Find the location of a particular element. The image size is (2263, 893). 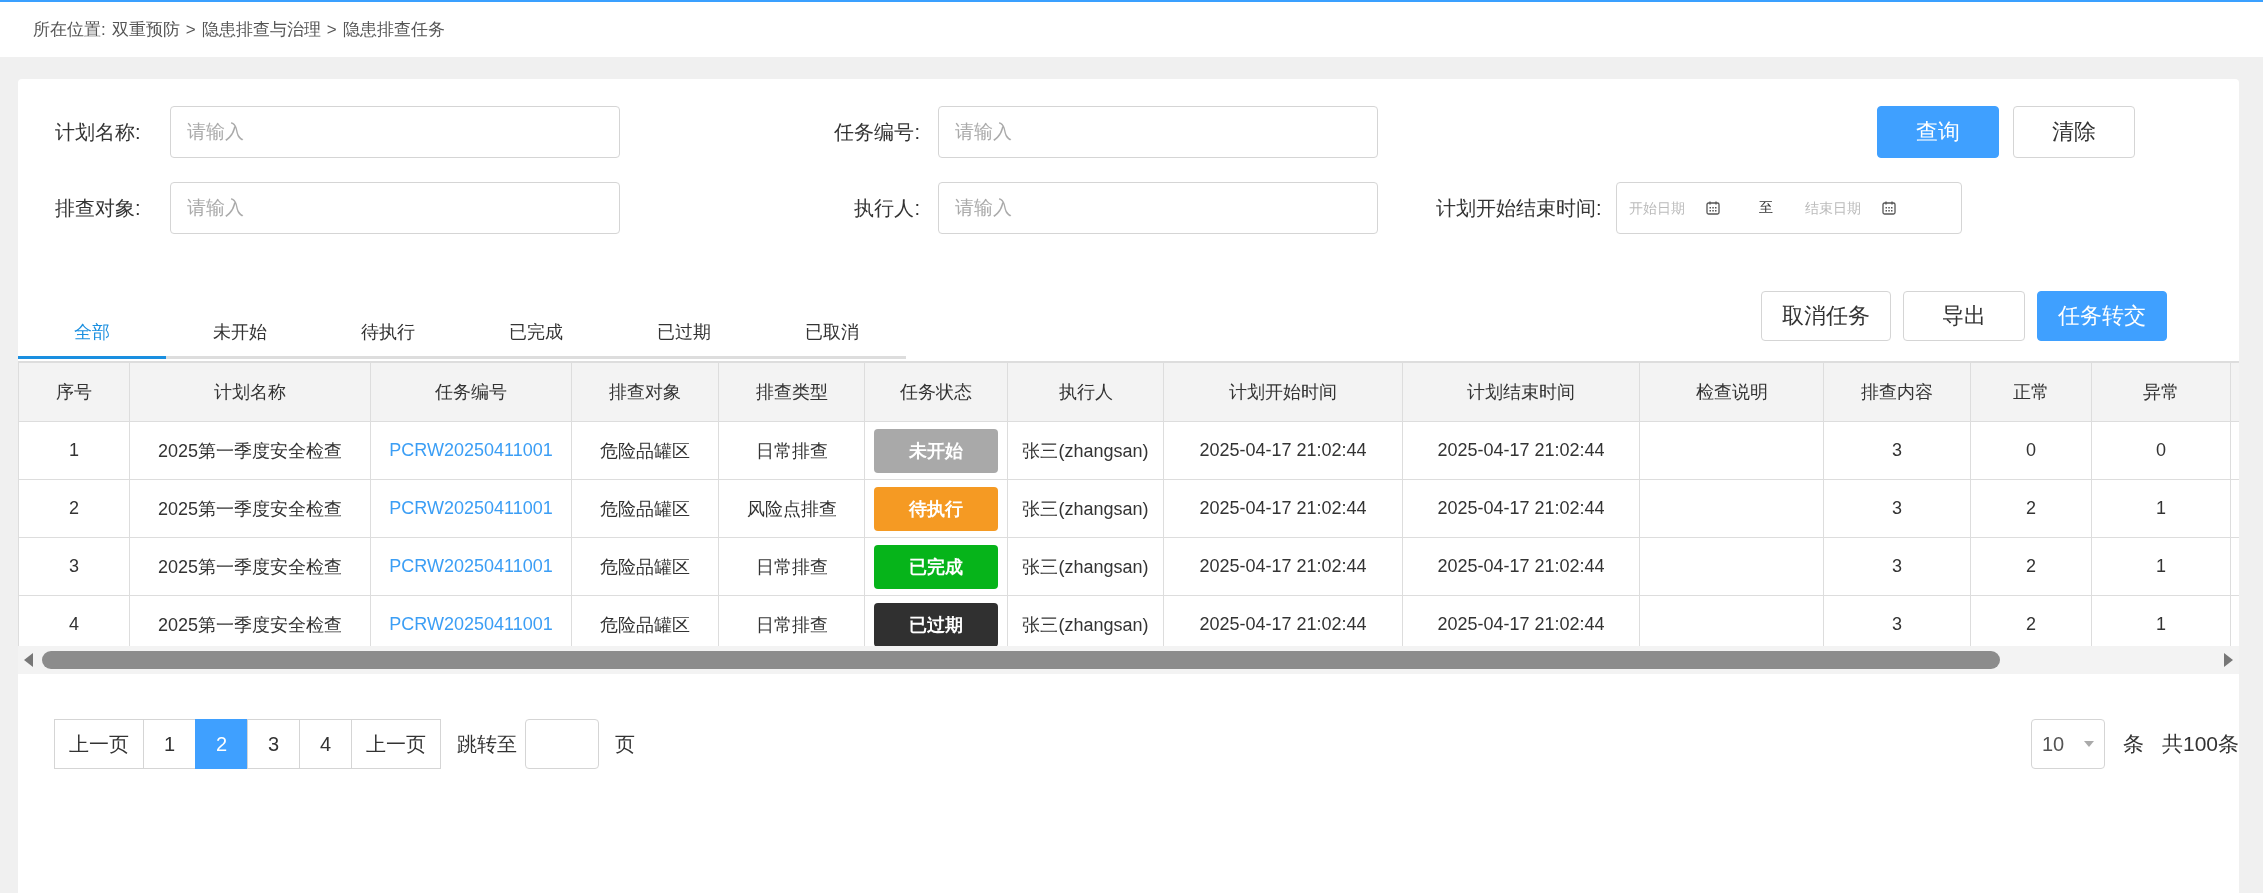

page-button: 1 is located at coordinates (169, 744).